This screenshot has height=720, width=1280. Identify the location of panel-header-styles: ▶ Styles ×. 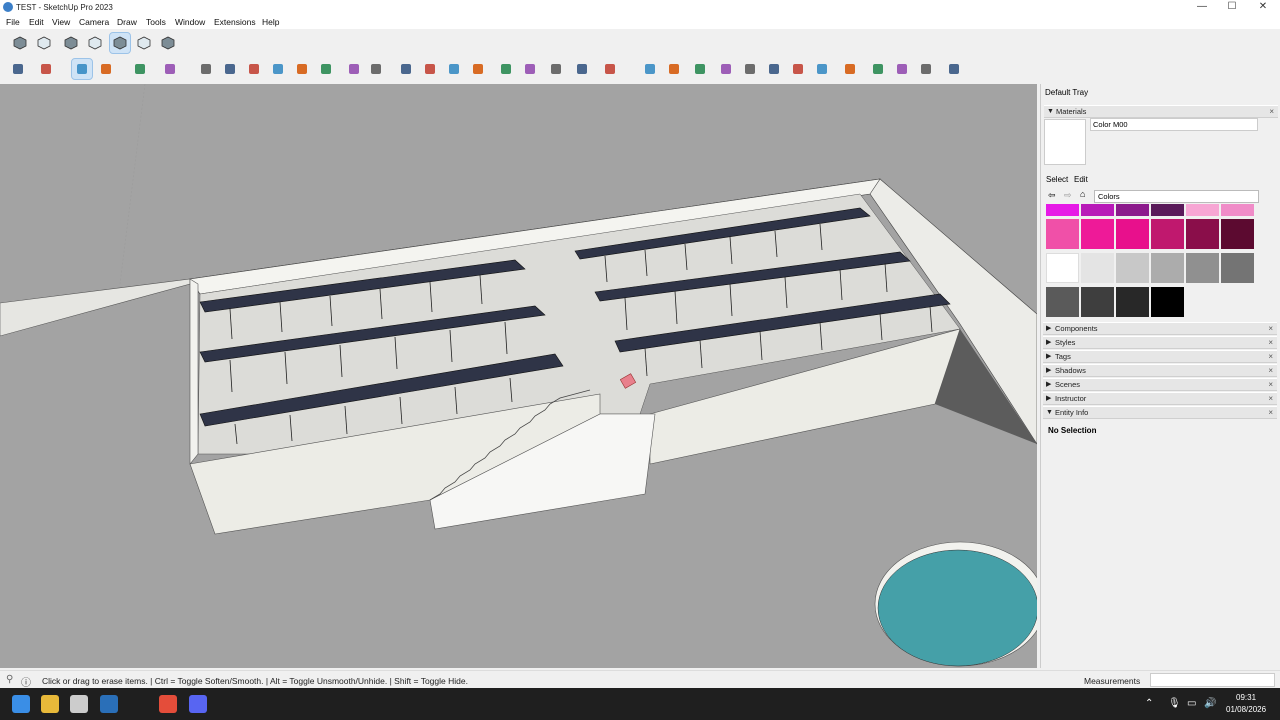
(1160, 342).